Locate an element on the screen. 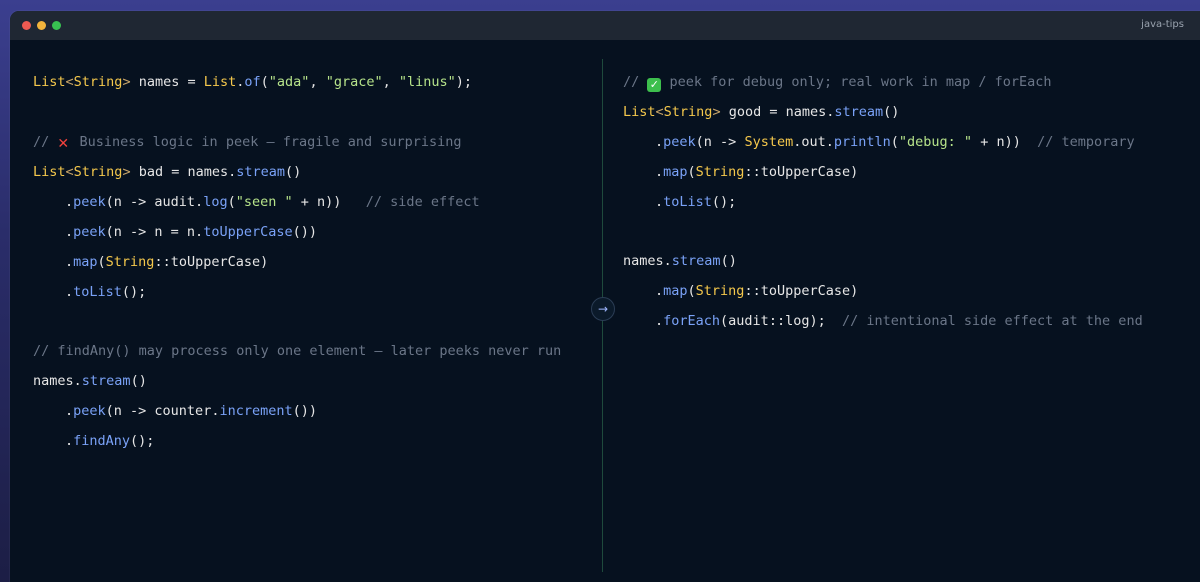 This screenshot has width=1200, height=582. cross-mark-icon: ✕ is located at coordinates (63, 144).